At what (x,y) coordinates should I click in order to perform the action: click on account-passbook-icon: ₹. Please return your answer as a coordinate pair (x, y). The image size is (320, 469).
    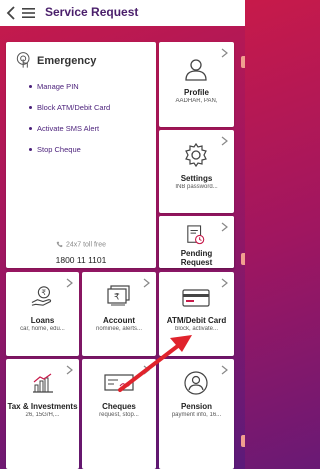
    Looking at the image, I should click on (118, 295).